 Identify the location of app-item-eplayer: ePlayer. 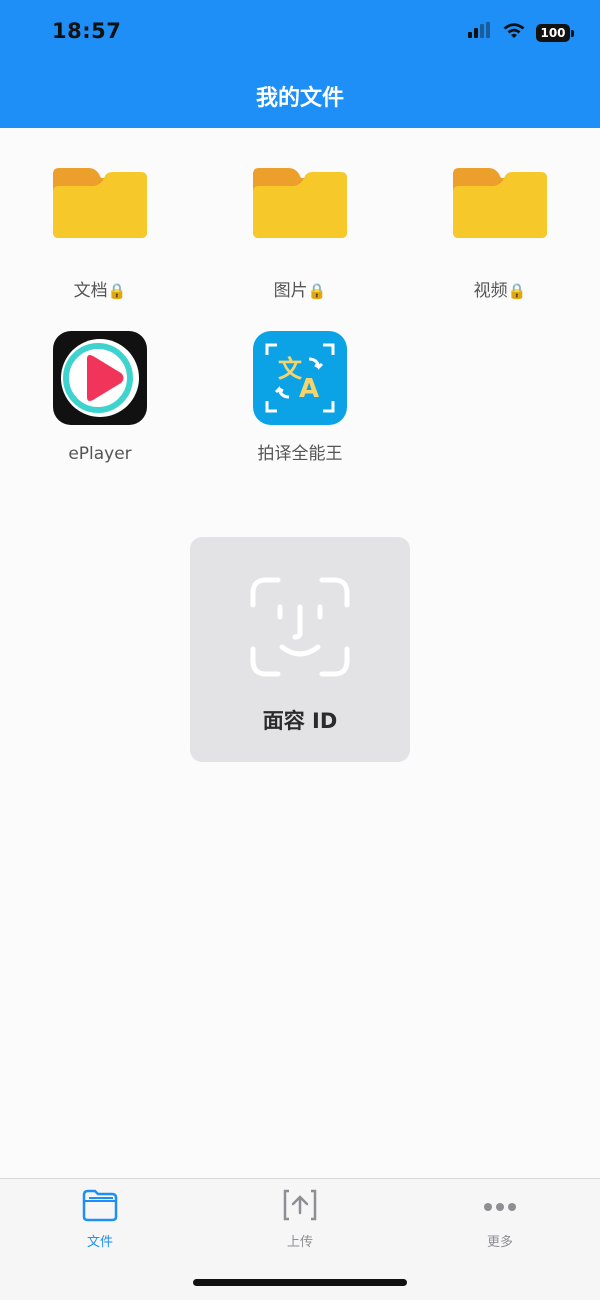
(100, 398).